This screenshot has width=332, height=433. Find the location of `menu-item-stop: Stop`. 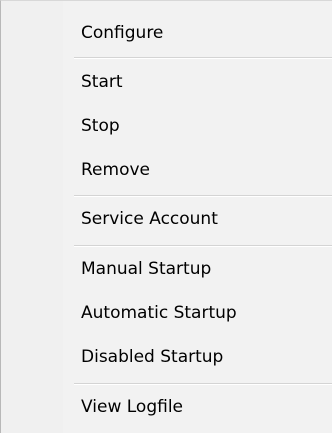

menu-item-stop: Stop is located at coordinates (167, 126).